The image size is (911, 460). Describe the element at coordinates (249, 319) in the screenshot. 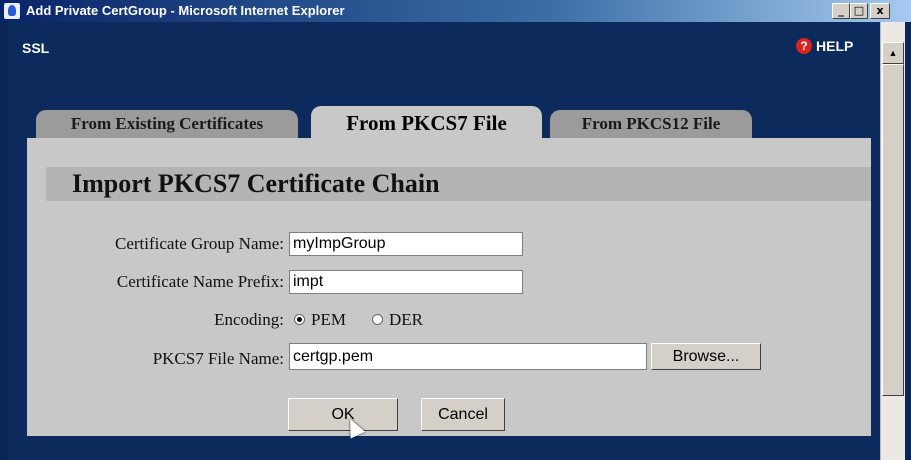

I see `encoding-label: Encoding:` at that location.